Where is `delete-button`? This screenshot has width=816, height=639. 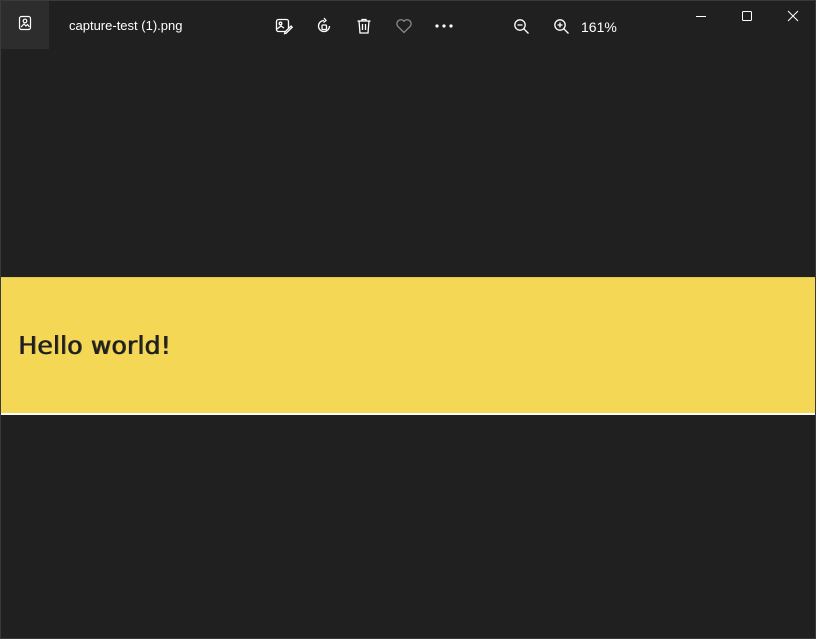
delete-button is located at coordinates (364, 26).